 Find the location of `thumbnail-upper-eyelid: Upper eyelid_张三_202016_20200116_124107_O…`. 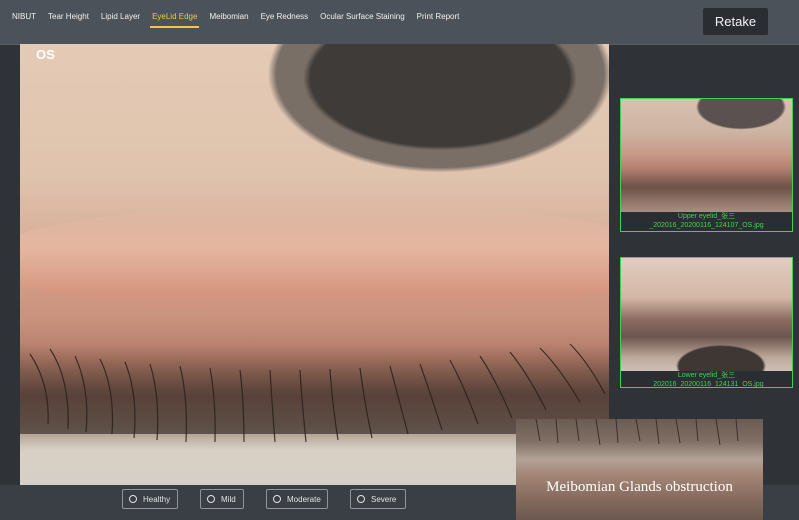

thumbnail-upper-eyelid: Upper eyelid_张三_202016_20200116_124107_O… is located at coordinates (706, 165).